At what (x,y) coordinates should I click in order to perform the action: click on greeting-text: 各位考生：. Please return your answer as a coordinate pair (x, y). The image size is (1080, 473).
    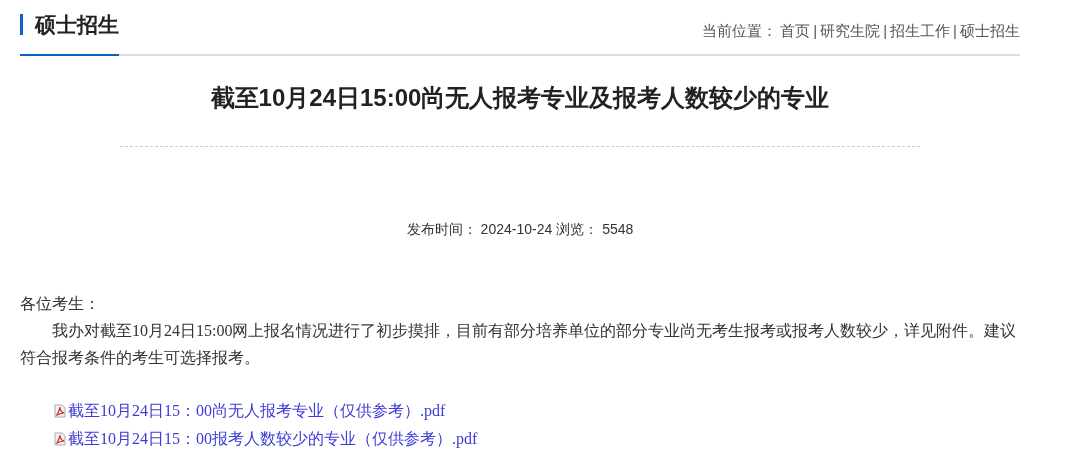
    Looking at the image, I should click on (60, 304).